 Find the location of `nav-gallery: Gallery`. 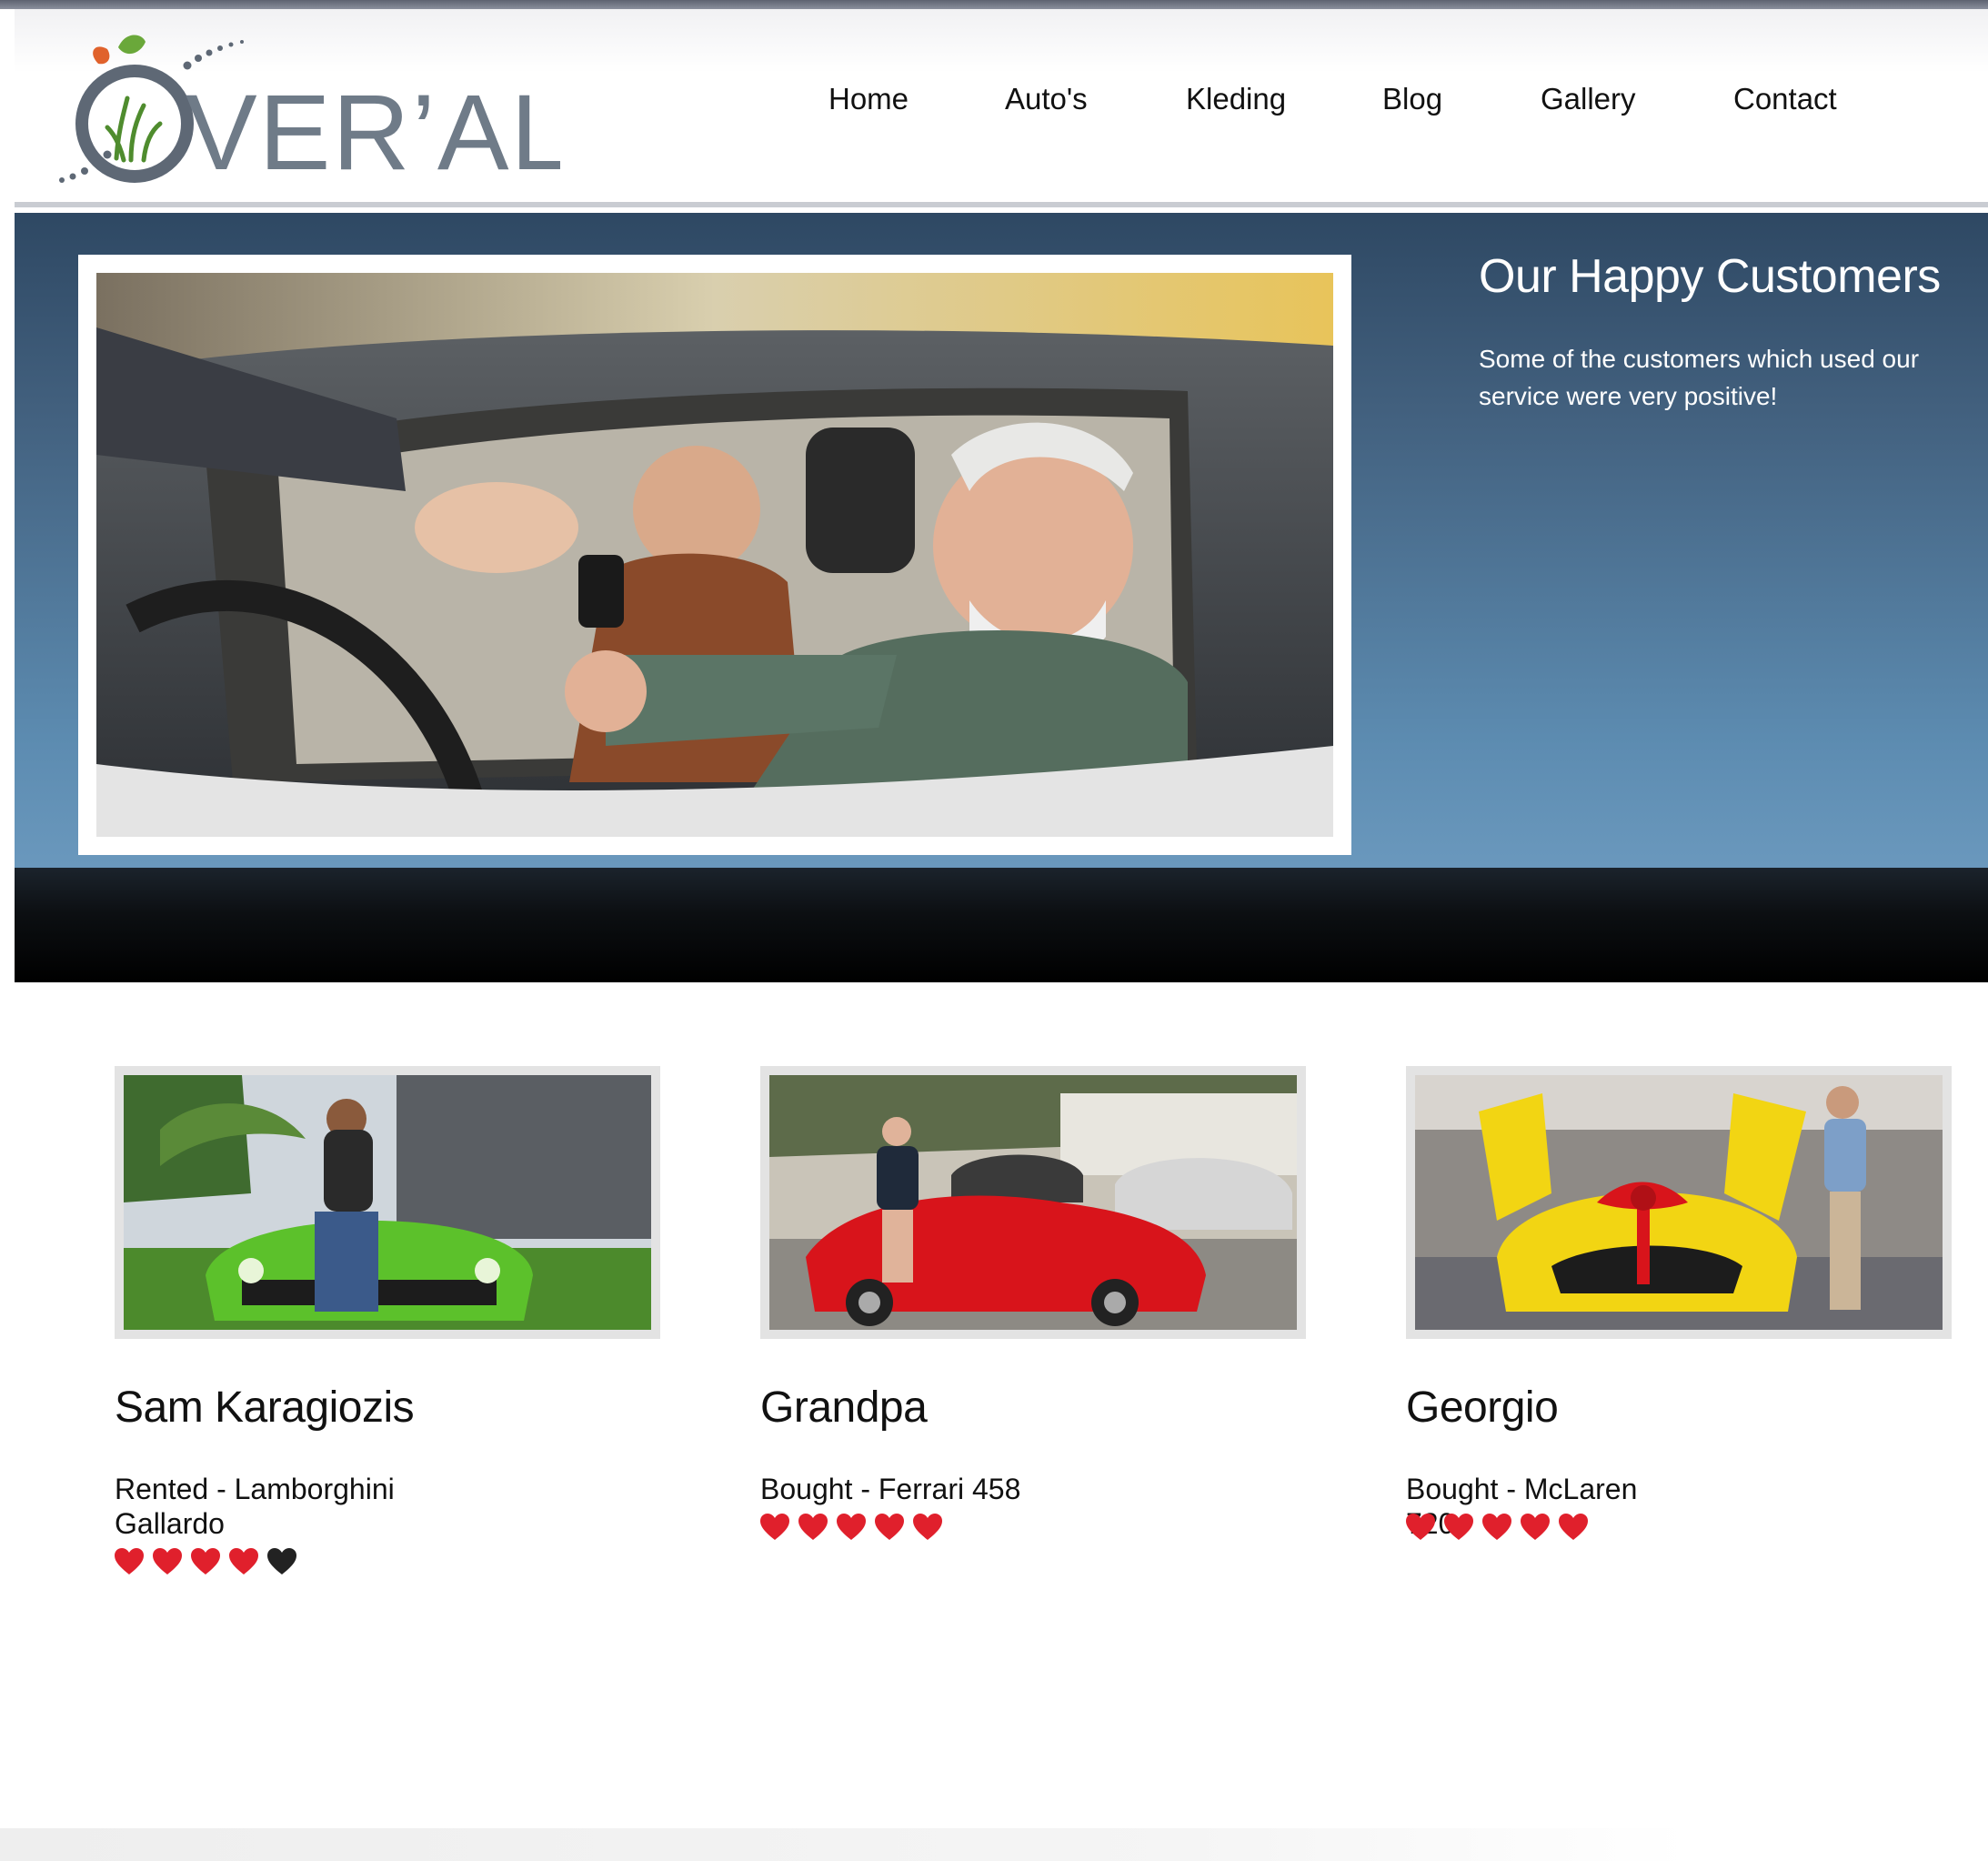

nav-gallery: Gallery is located at coordinates (1588, 99).